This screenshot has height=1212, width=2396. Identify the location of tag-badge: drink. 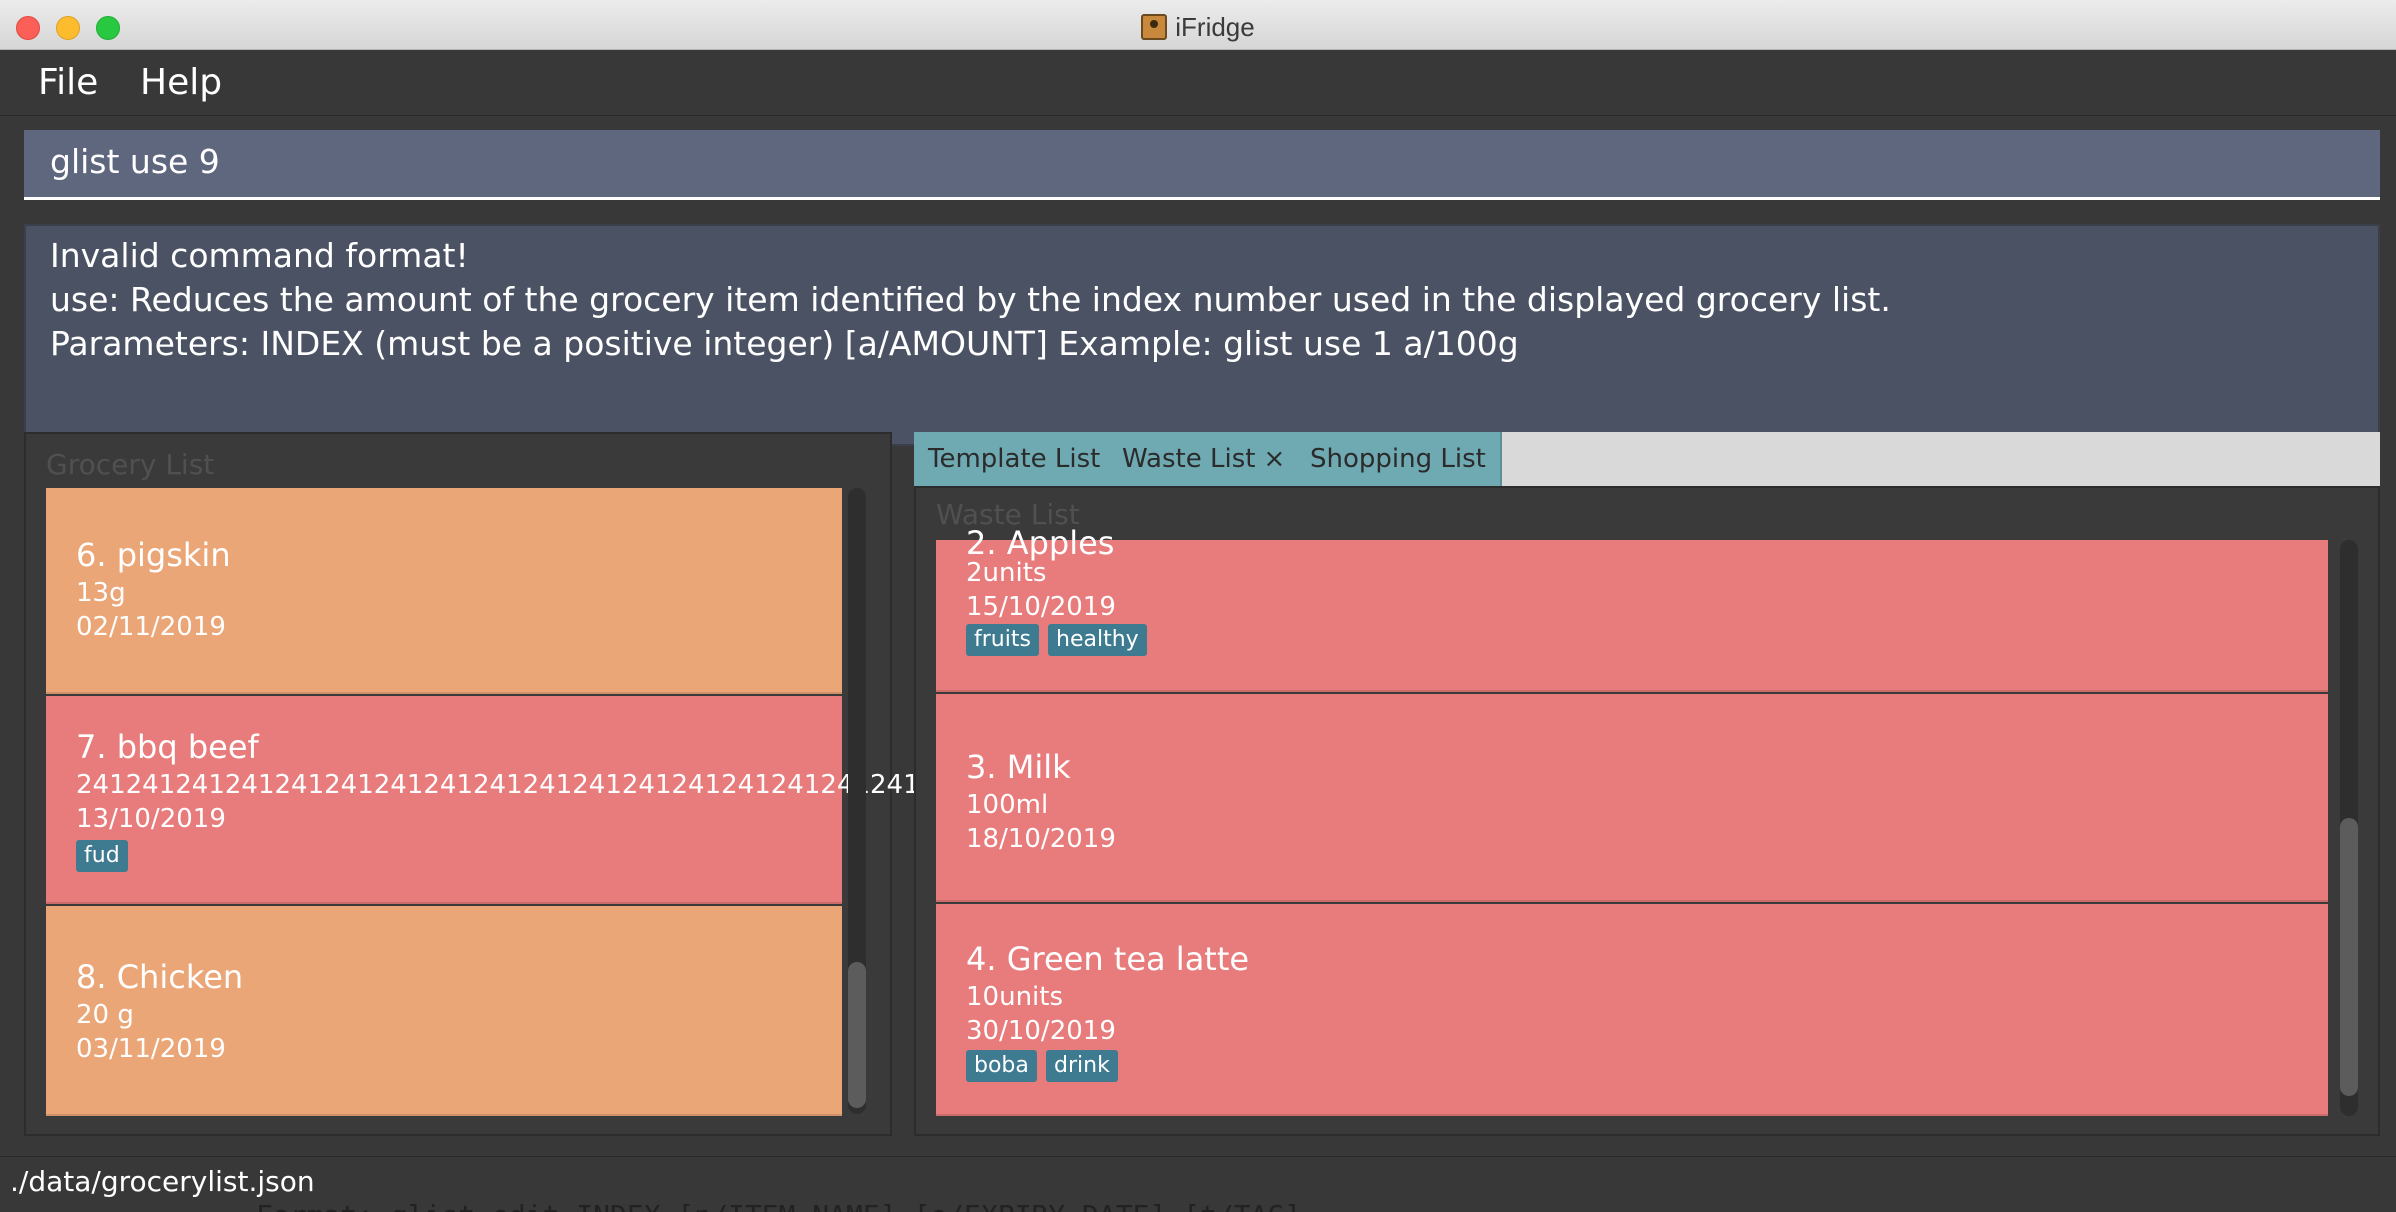
(1082, 1066).